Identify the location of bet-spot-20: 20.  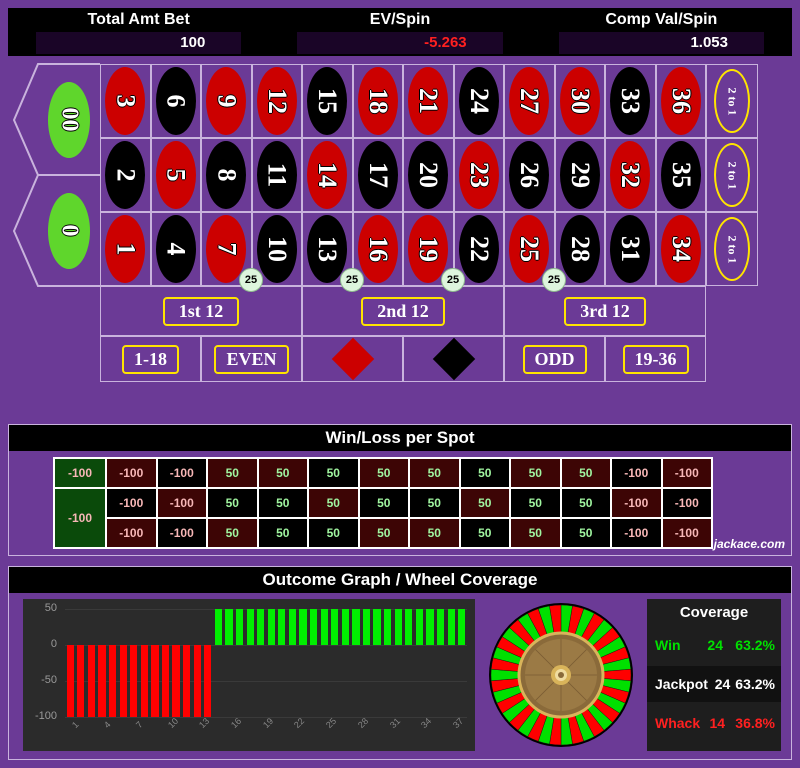
(428, 175).